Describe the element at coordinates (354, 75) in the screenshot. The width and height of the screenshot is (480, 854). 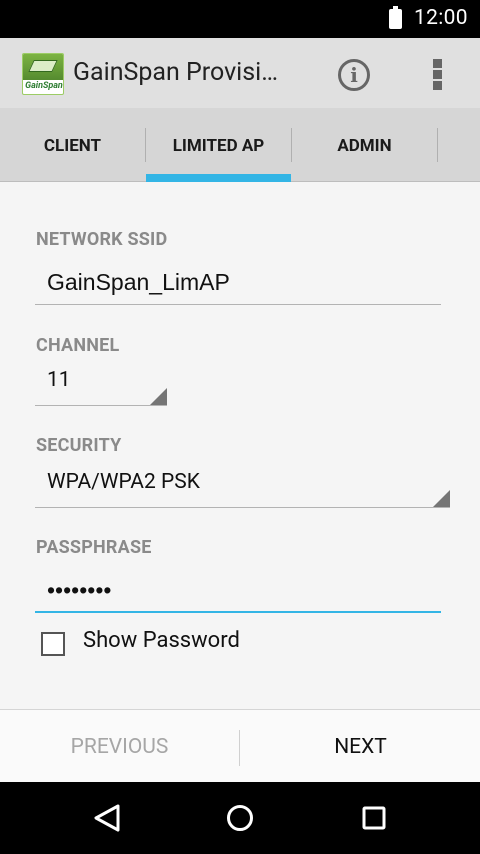
I see `info-icon: i` at that location.